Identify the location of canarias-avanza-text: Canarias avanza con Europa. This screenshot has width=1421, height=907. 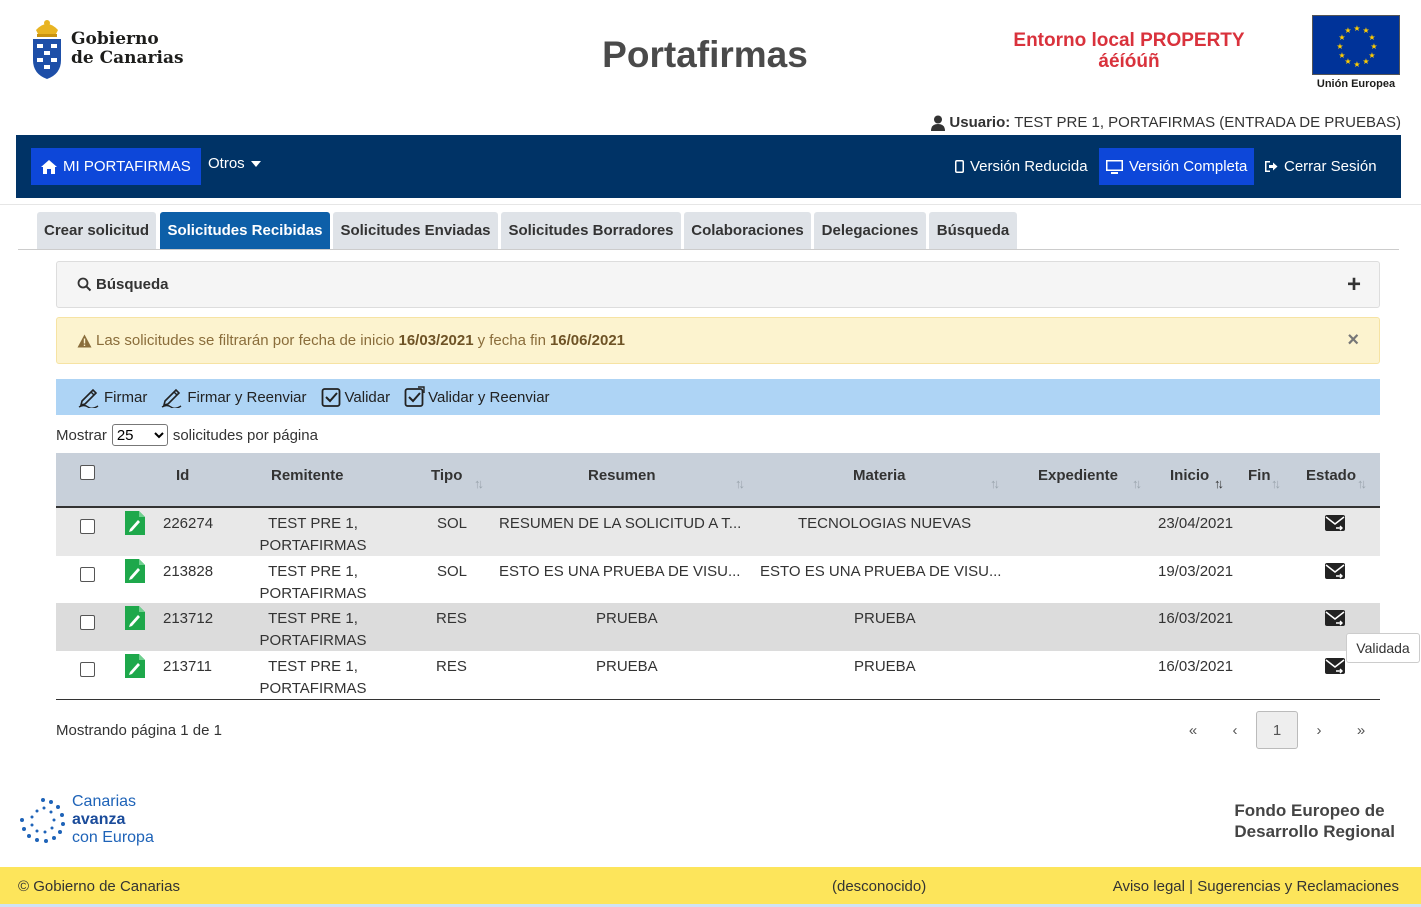
(113, 820).